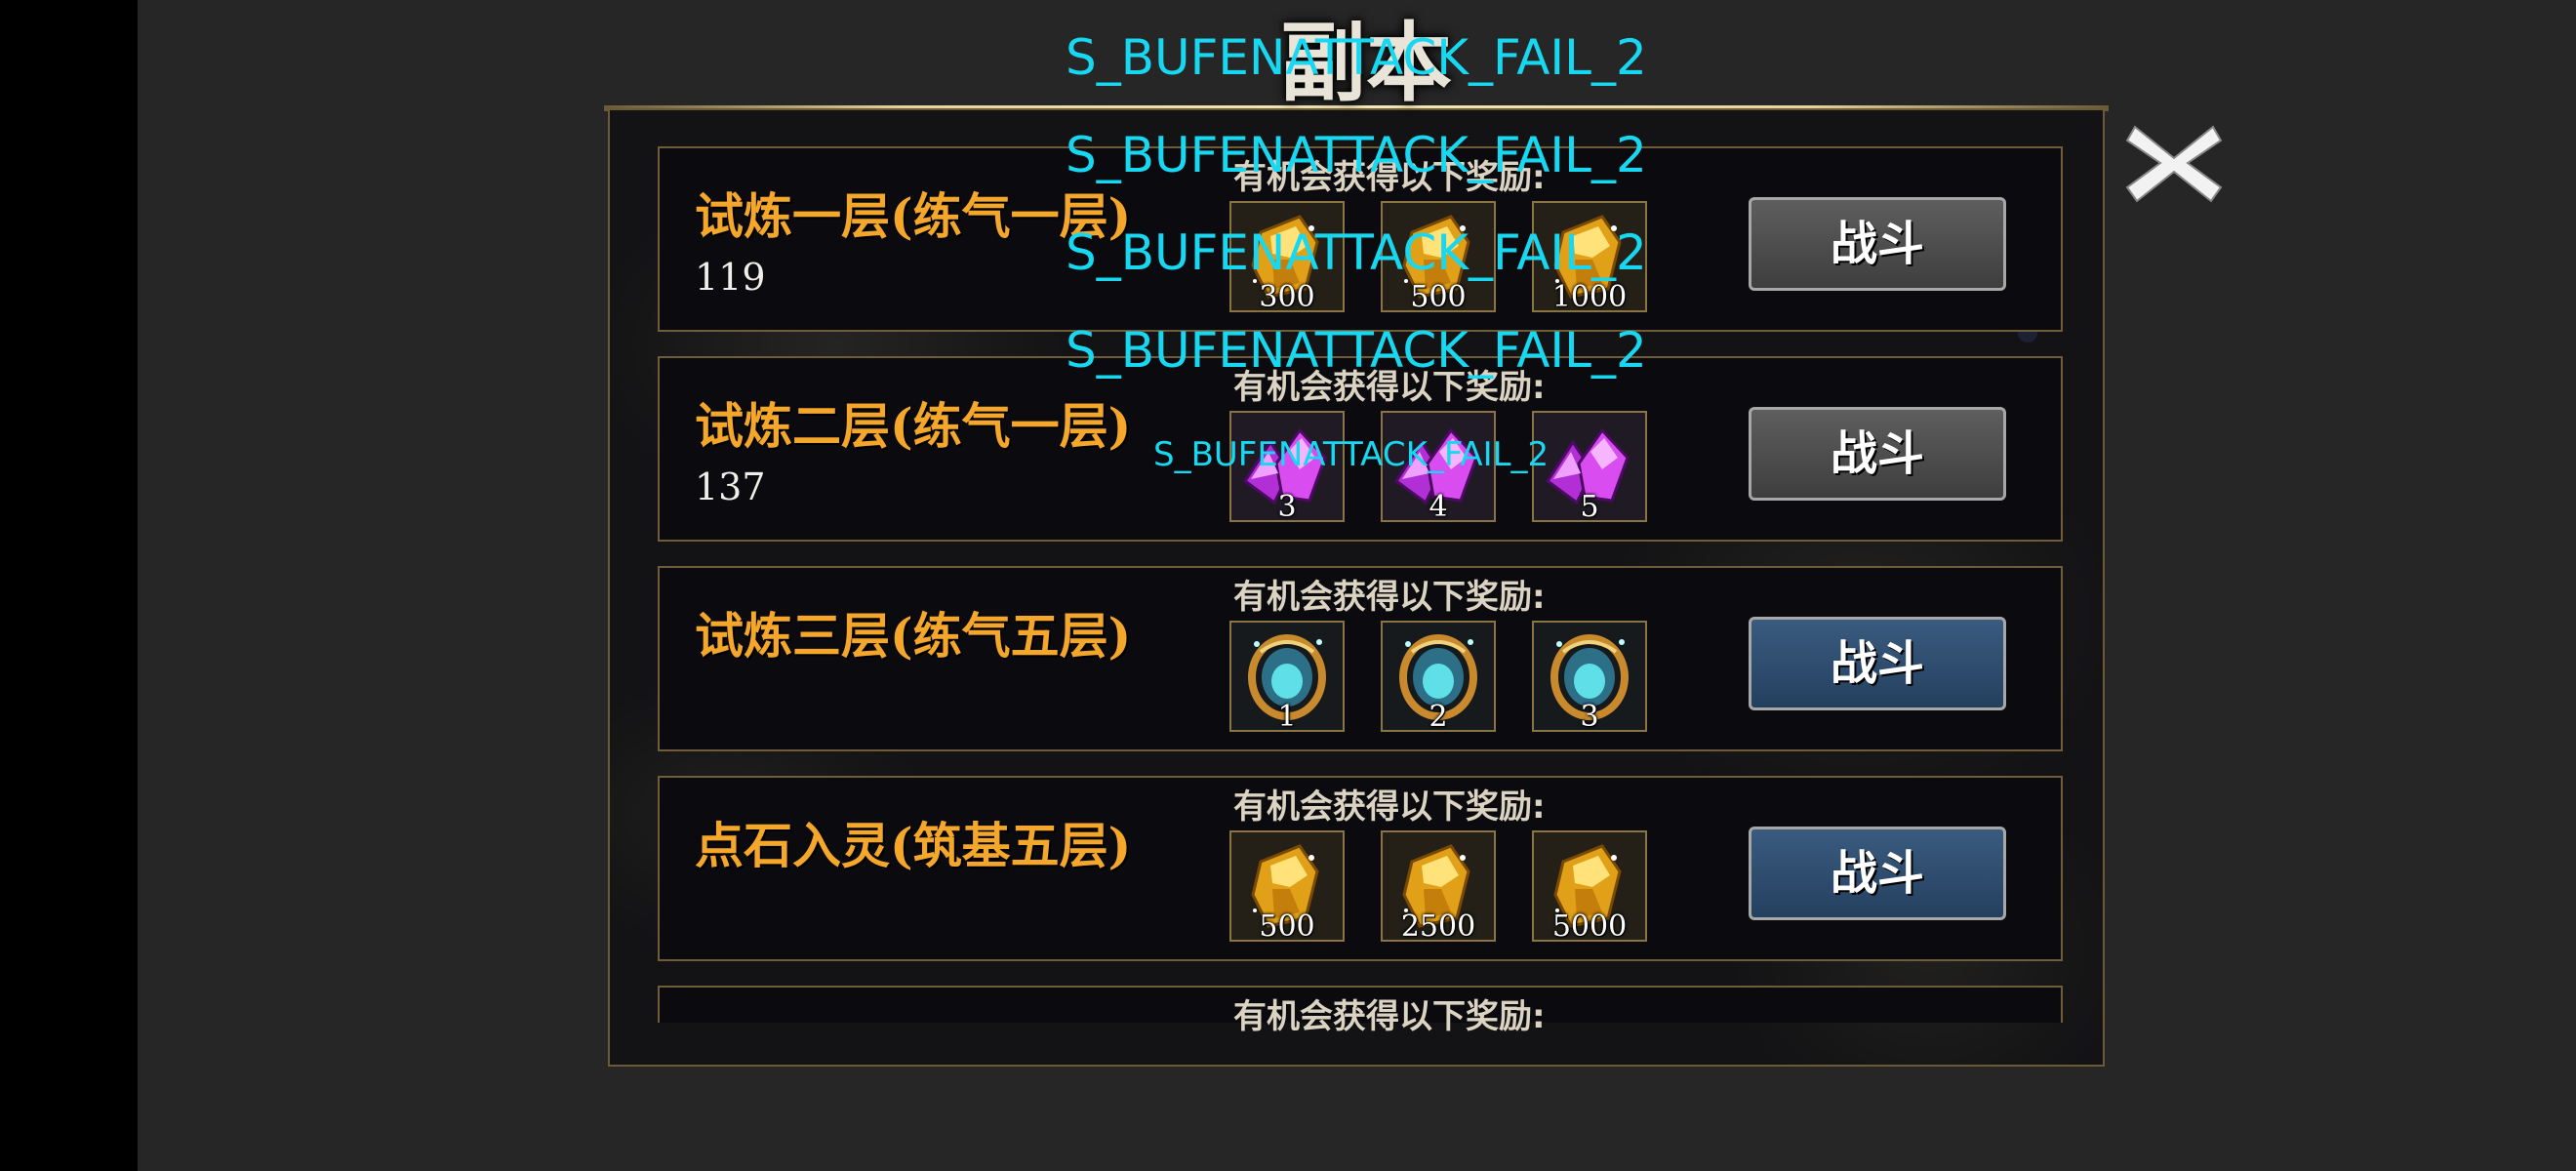 The width and height of the screenshot is (2576, 1171). I want to click on jade-ring-icon: 1, so click(1287, 676).